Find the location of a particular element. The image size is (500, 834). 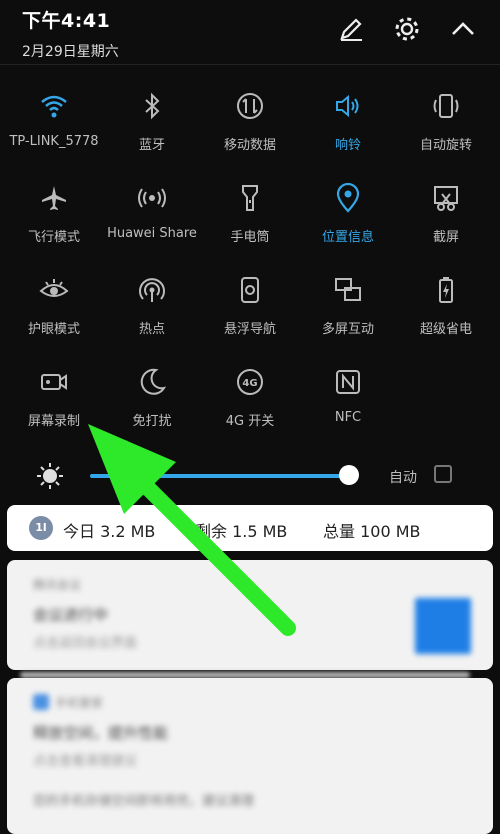

tile-label: 悬浮导航 is located at coordinates (249, 329).